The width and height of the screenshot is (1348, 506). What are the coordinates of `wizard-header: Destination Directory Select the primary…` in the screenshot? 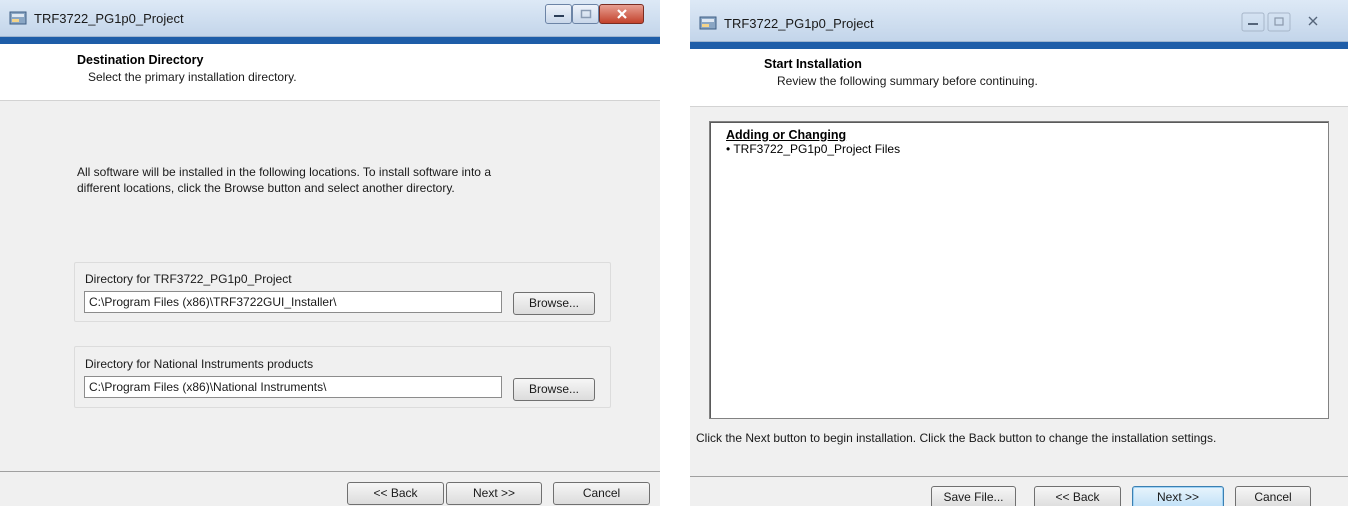 It's located at (330, 72).